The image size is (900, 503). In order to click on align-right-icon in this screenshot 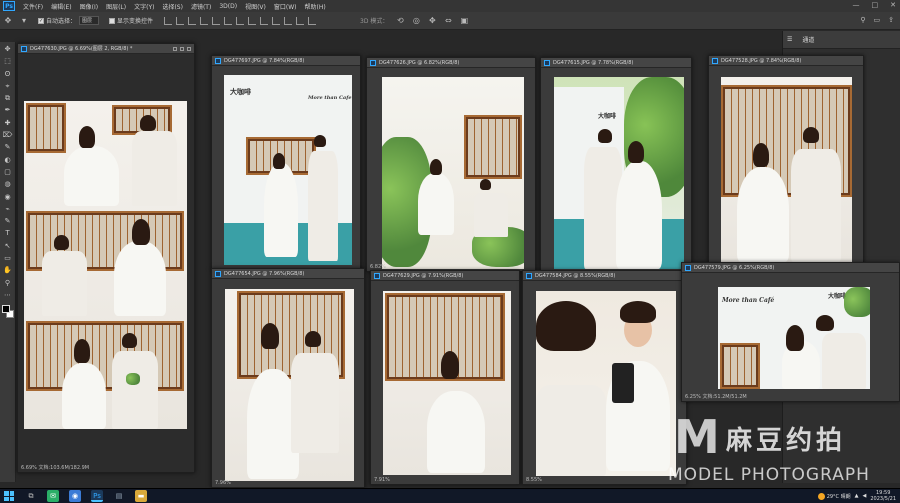, I will do `click(192, 20)`.